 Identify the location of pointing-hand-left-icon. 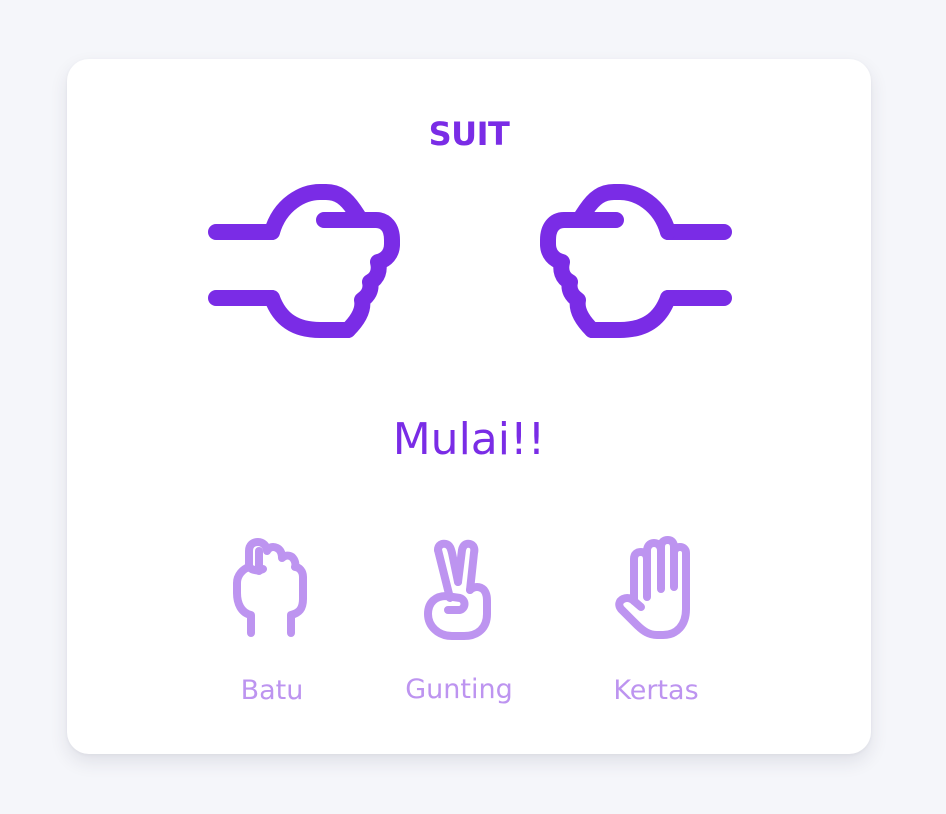
(636, 261).